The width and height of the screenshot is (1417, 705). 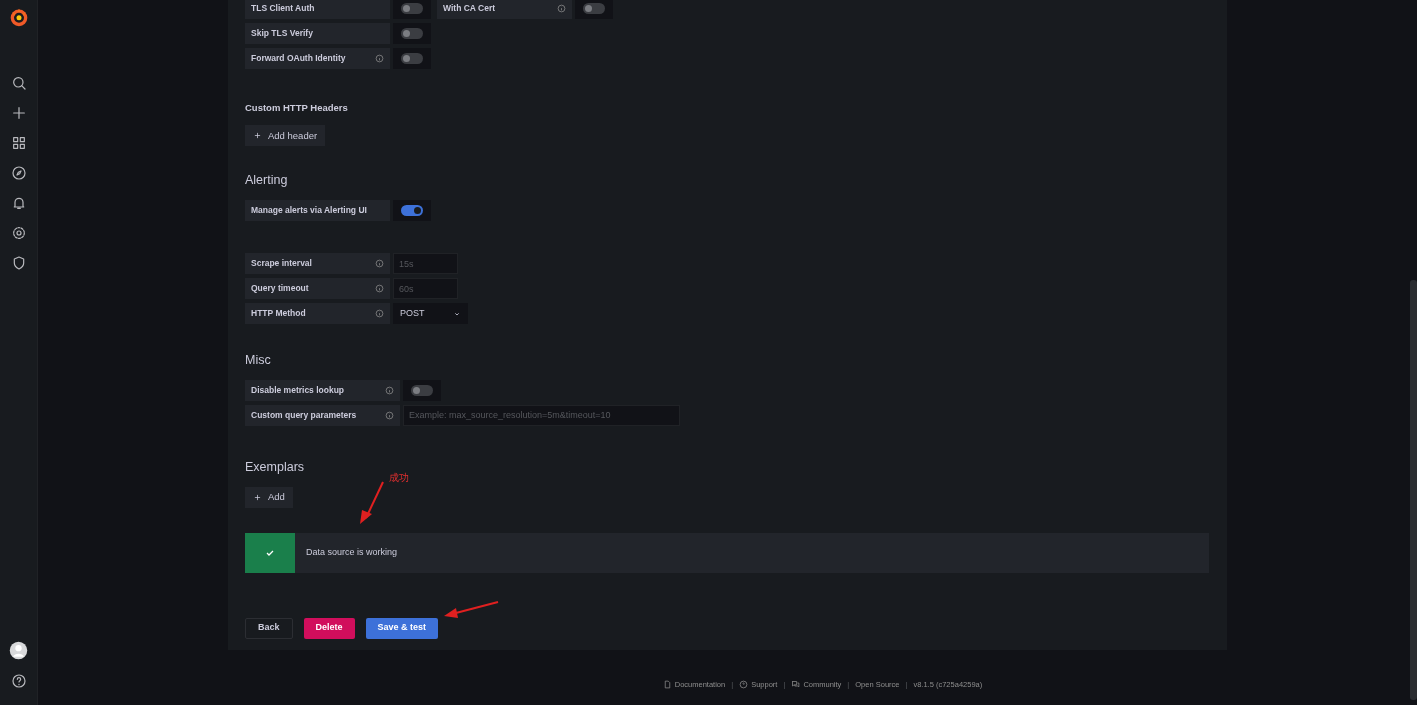 I want to click on alert-message: Data source is working, so click(x=351, y=552).